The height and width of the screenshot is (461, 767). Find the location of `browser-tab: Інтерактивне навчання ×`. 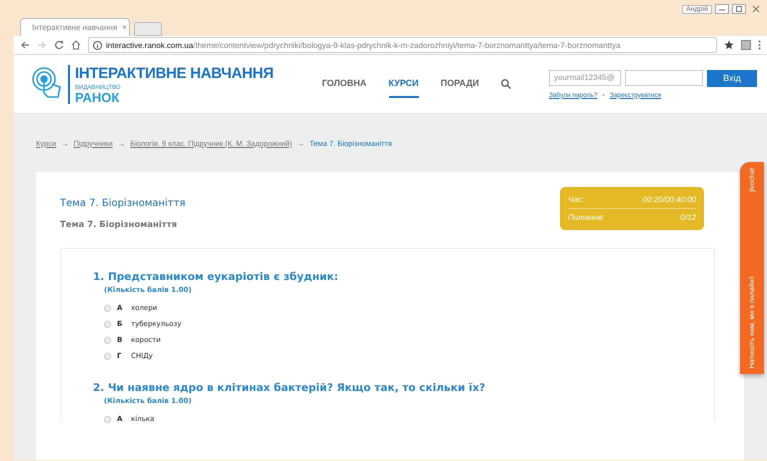

browser-tab: Інтерактивне навчання × is located at coordinates (75, 27).